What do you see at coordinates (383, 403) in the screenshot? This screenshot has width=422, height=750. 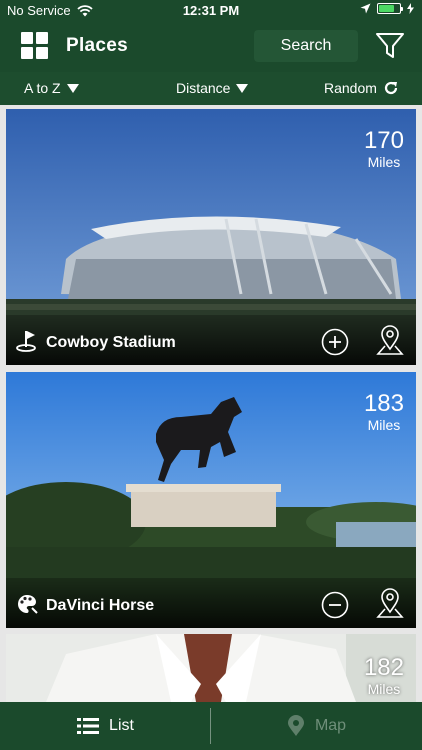 I see `distance-value: 183` at bounding box center [383, 403].